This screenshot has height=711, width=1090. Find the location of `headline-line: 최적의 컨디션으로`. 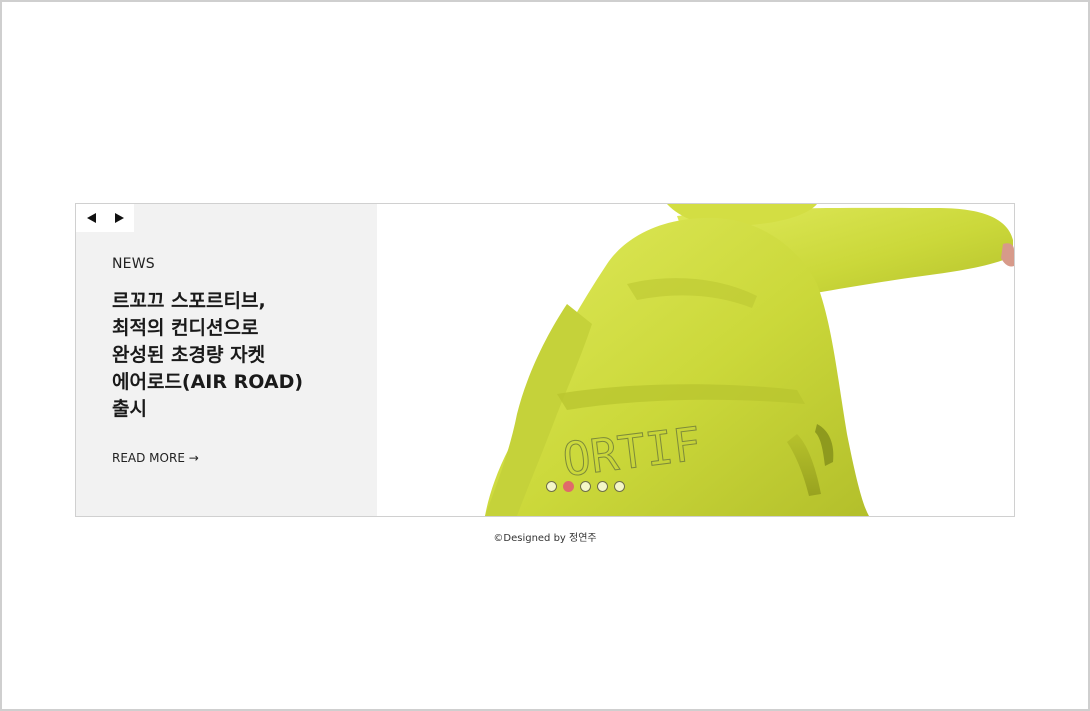

headline-line: 최적의 컨디션으로 is located at coordinates (185, 328).